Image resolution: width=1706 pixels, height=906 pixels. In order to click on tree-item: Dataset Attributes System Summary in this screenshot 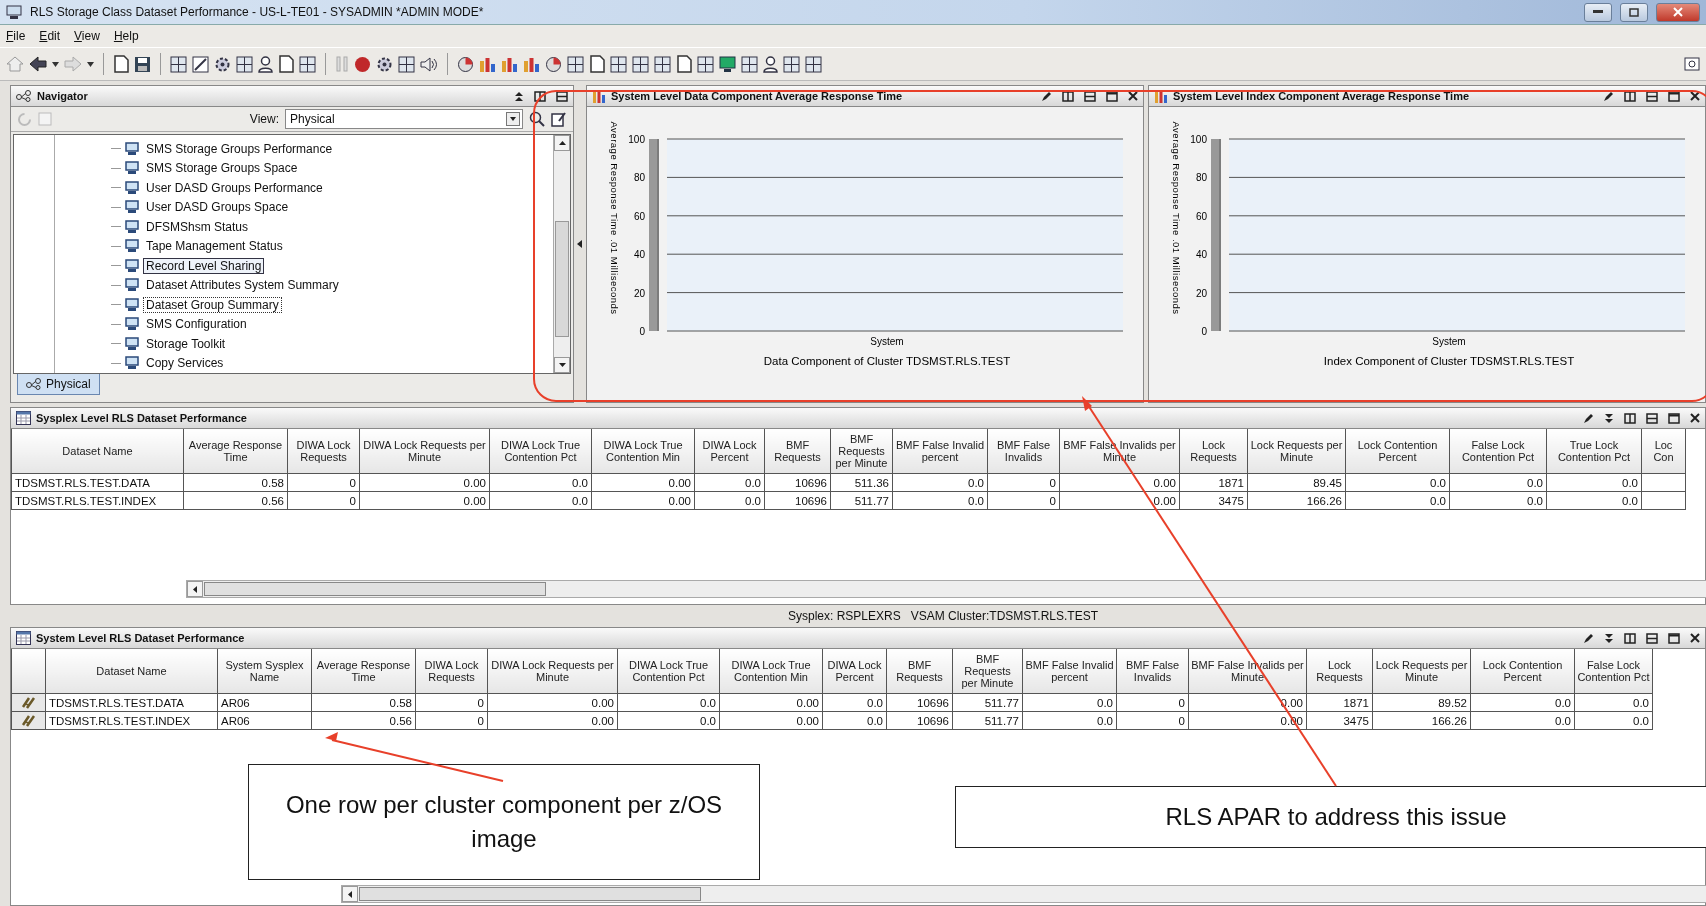, I will do `click(242, 285)`.